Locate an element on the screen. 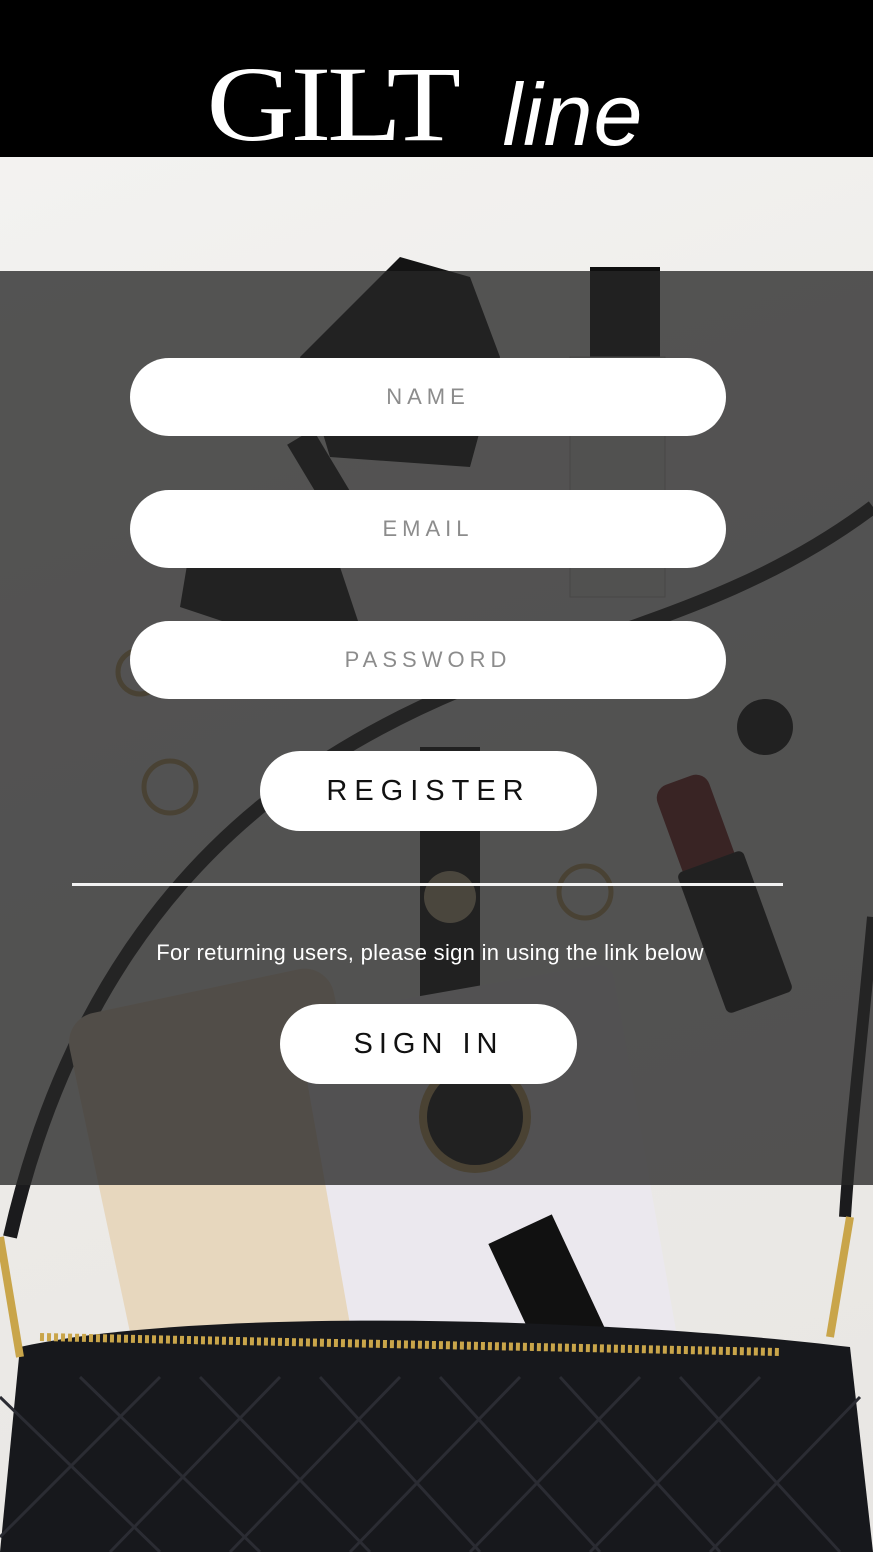 The height and width of the screenshot is (1552, 873). divider is located at coordinates (427, 884).